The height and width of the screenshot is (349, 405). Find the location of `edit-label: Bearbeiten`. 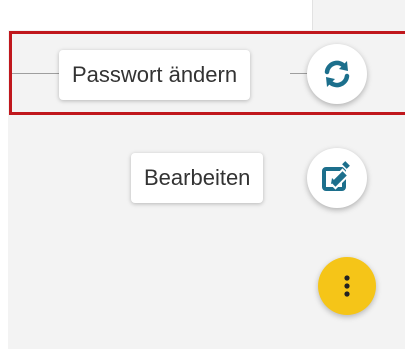

edit-label: Bearbeiten is located at coordinates (197, 178).